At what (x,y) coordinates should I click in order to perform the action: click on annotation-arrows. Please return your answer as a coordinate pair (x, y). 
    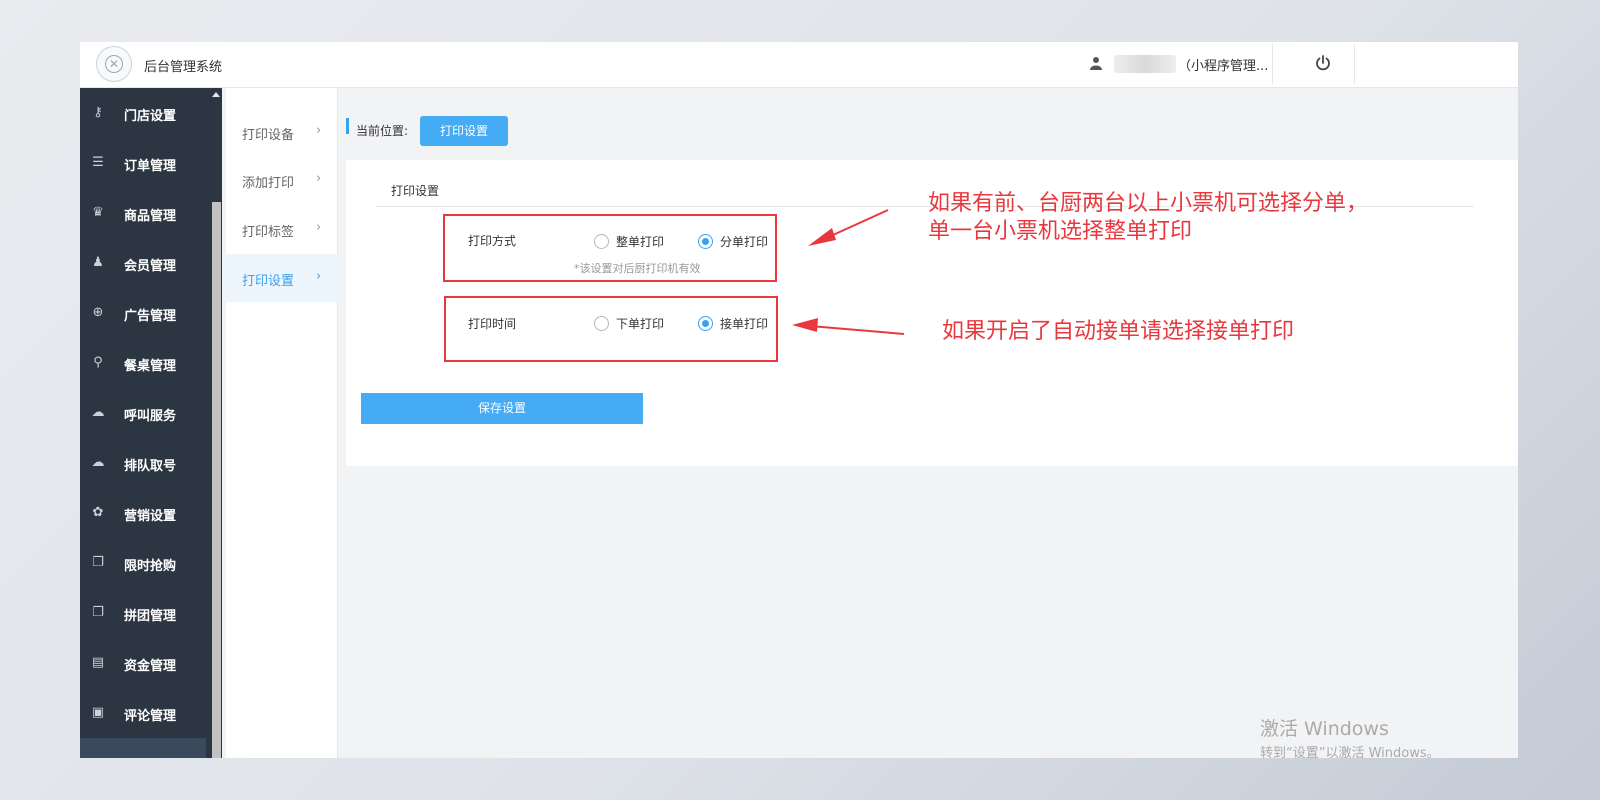
    Looking at the image, I should click on (848, 272).